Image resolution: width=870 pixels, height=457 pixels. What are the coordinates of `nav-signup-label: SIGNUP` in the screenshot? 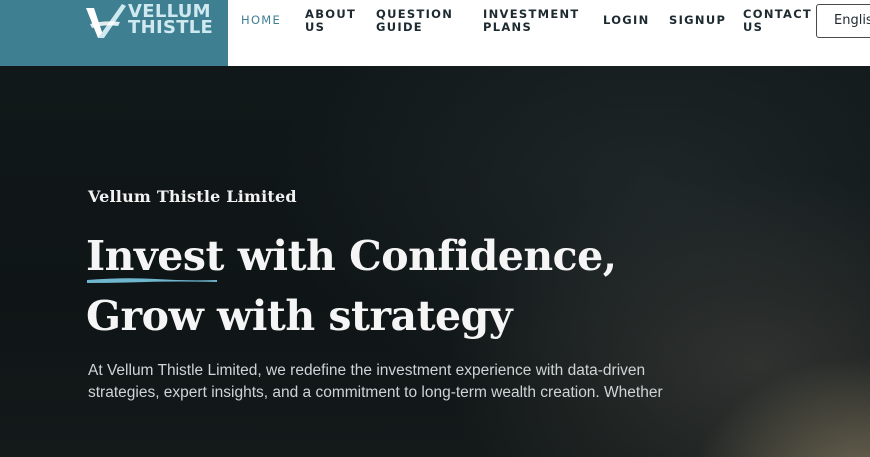 It's located at (698, 20).